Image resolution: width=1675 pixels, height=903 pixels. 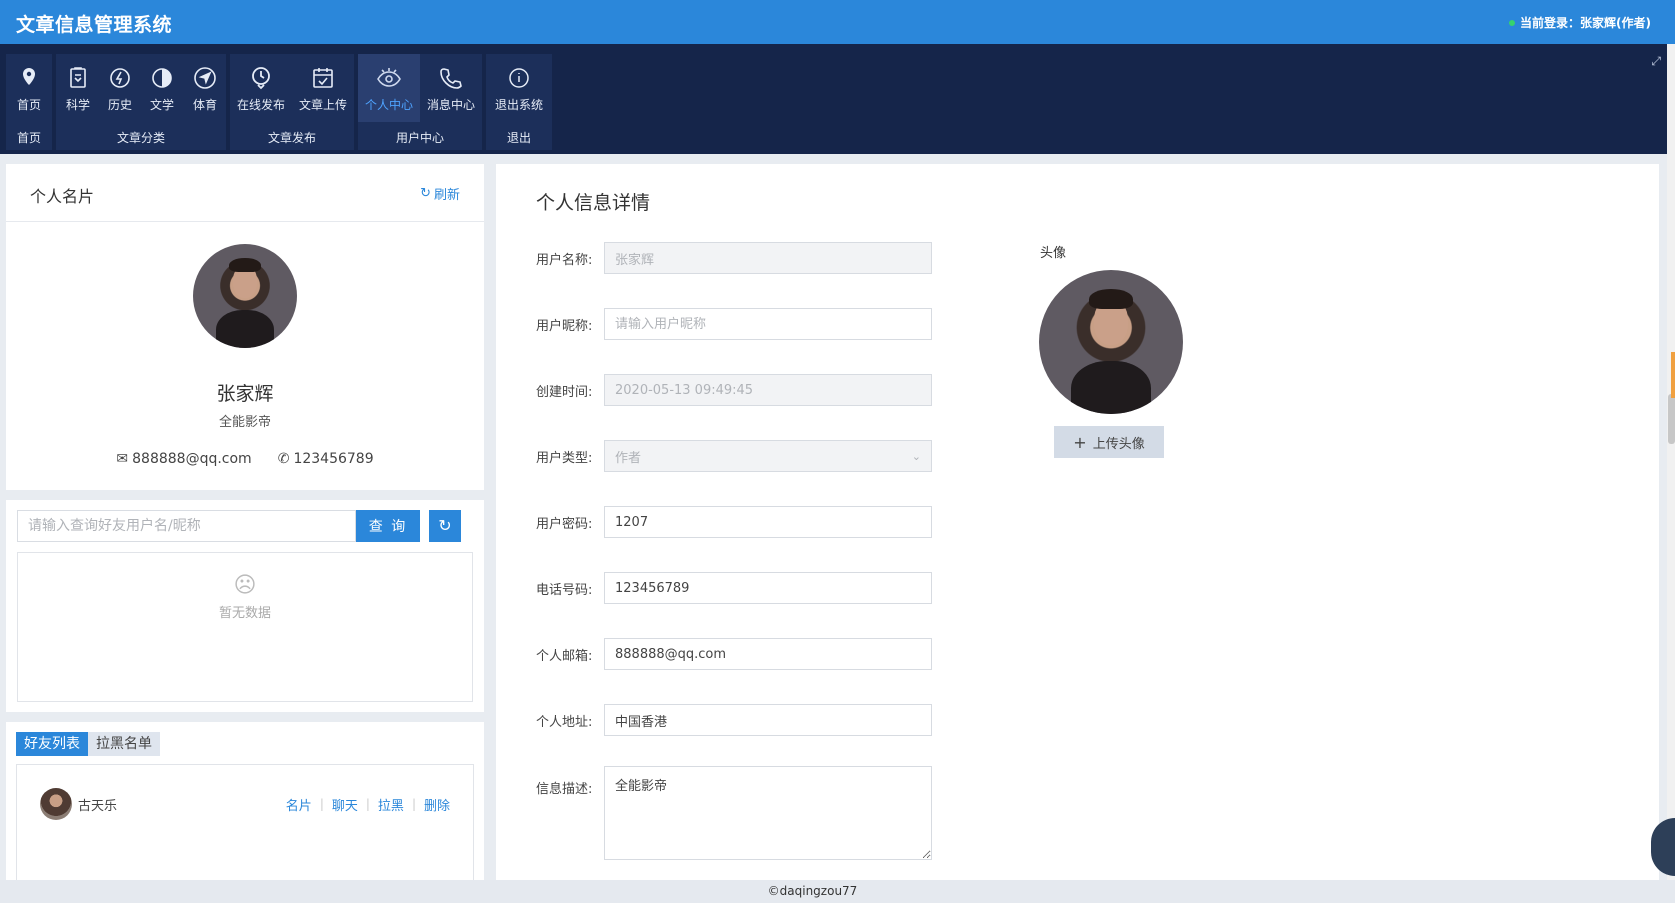 What do you see at coordinates (768, 588) in the screenshot?
I see `phone-input` at bounding box center [768, 588].